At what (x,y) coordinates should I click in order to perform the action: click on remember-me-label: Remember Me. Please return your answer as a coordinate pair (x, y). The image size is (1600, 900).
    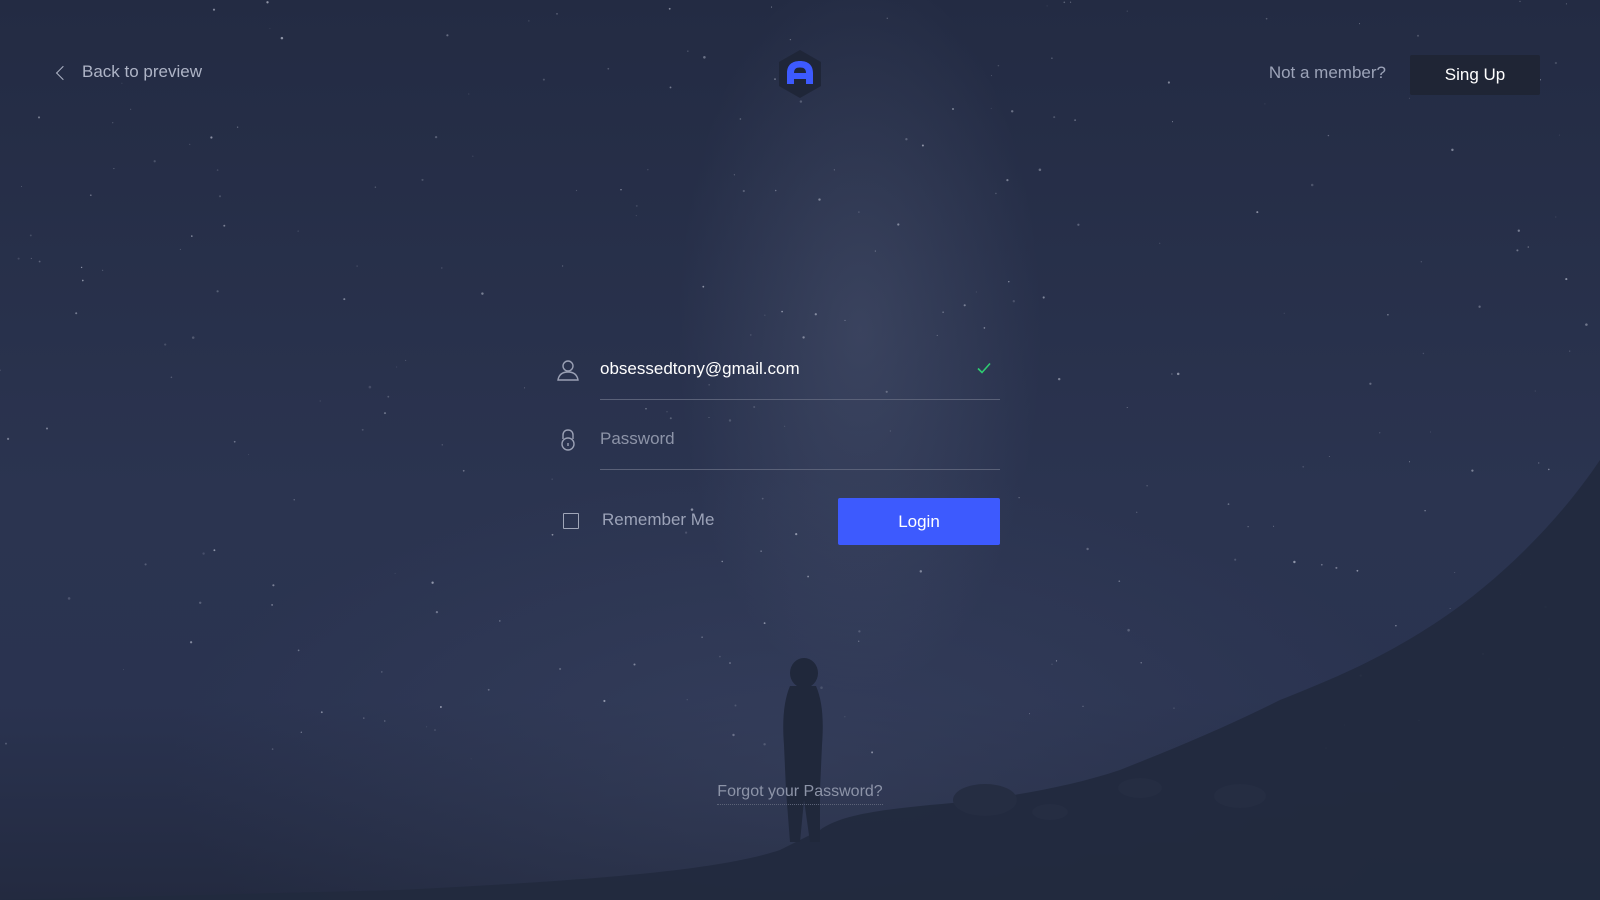
    Looking at the image, I should click on (658, 519).